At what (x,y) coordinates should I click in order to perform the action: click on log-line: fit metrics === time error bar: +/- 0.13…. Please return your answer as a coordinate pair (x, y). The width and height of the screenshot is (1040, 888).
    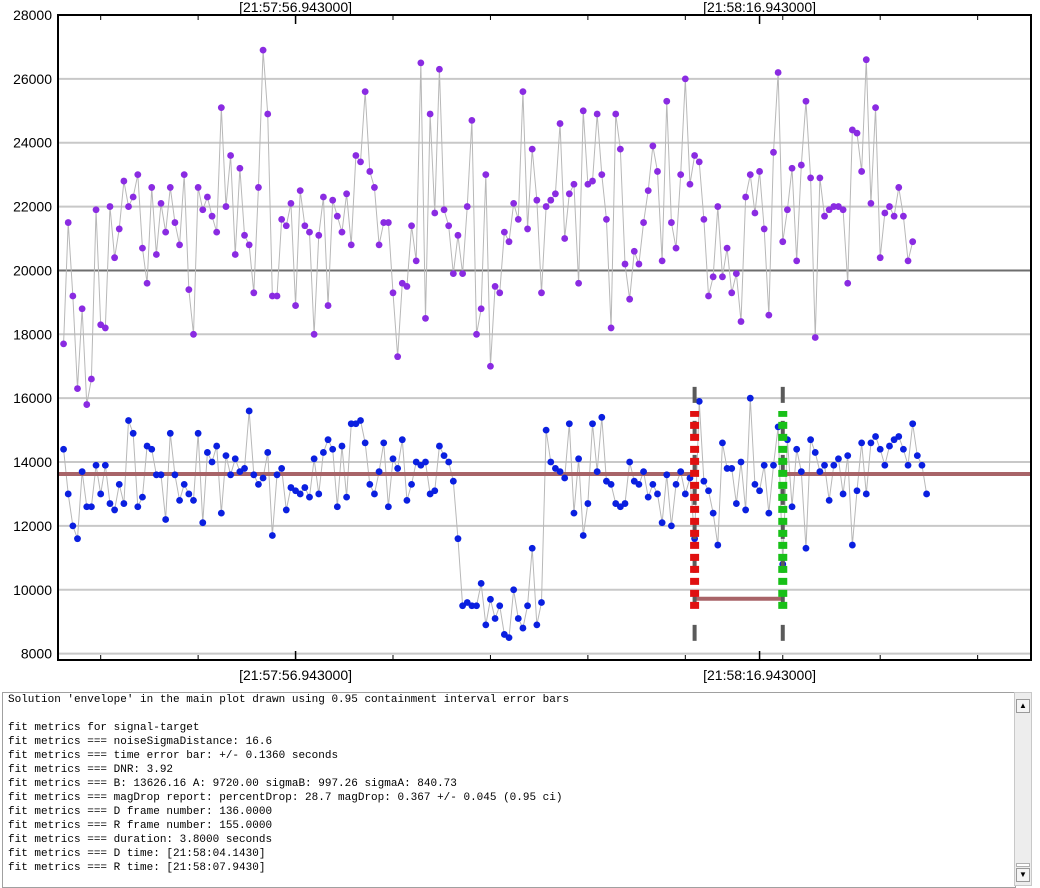
    Looking at the image, I should click on (173, 756).